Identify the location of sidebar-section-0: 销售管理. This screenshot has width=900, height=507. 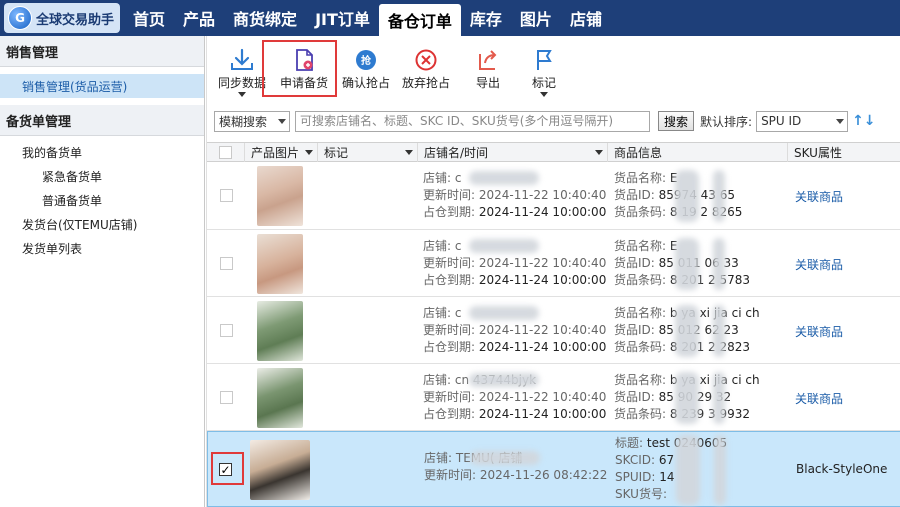
(102, 51).